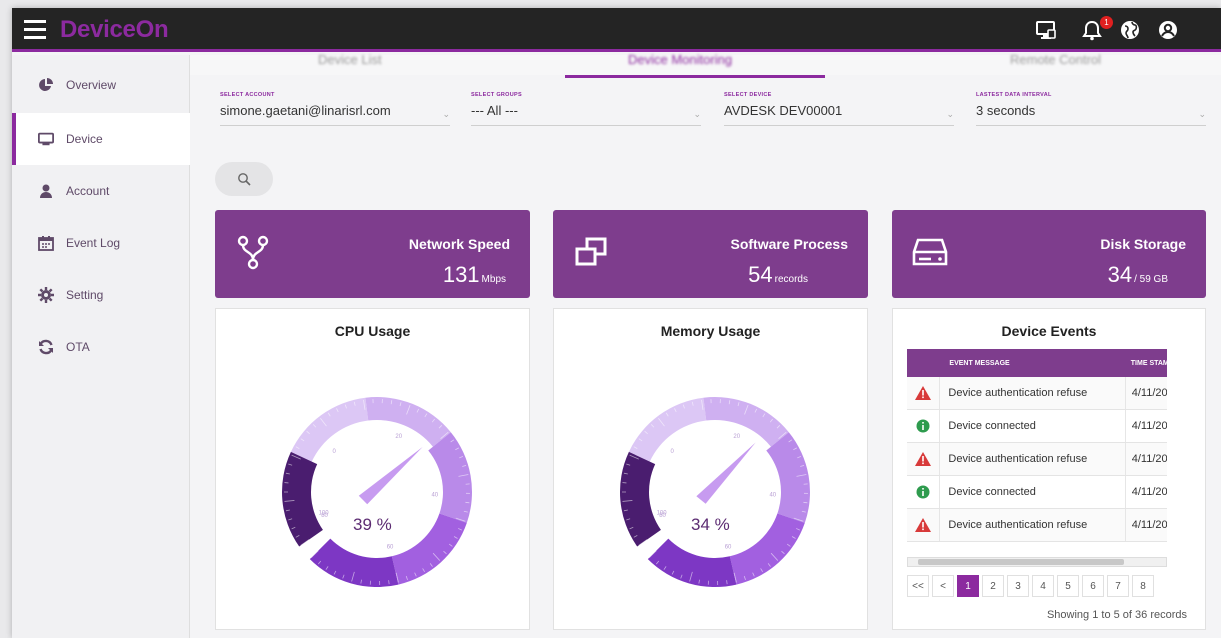  I want to click on software-process-unit: records, so click(791, 279).